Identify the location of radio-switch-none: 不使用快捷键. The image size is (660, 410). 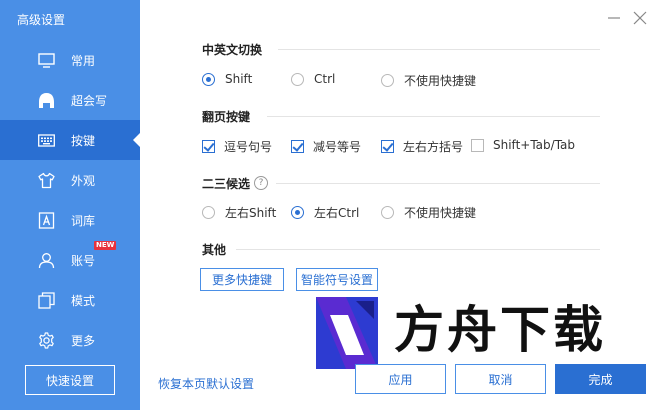
(428, 80).